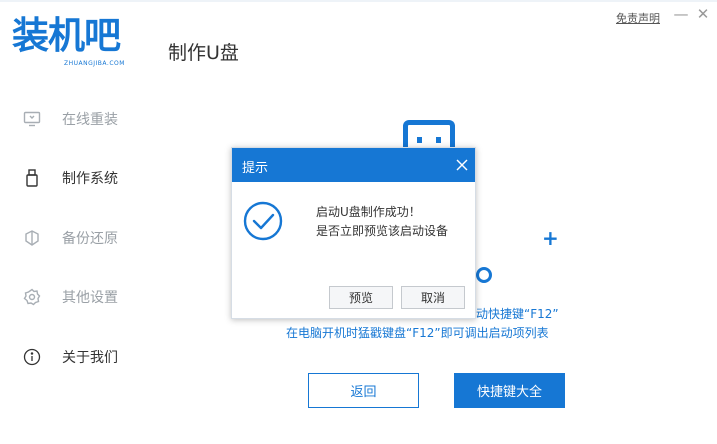 The image size is (717, 444). Describe the element at coordinates (417, 333) in the screenshot. I see `hint-text: 在电脑开机时猛戳键盘“F12”即可调出启动项列表` at that location.